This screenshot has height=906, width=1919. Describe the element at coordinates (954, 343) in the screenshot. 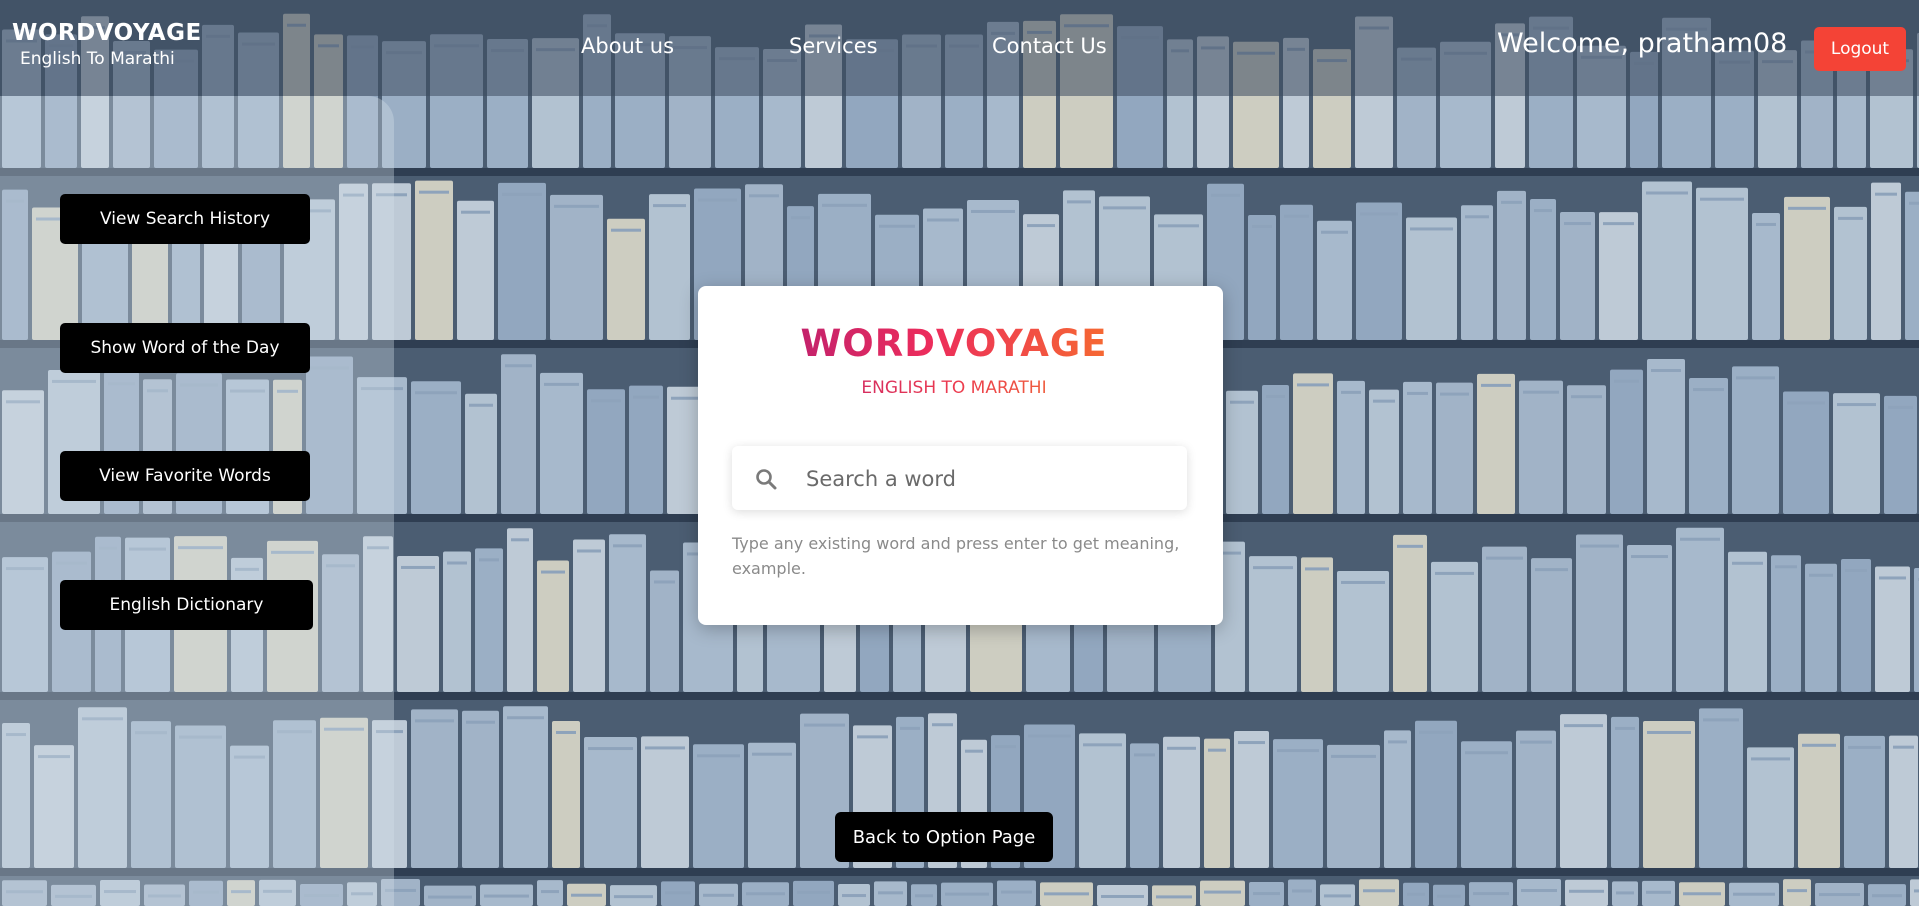

I see `card-title: WORDVOYAGE` at that location.